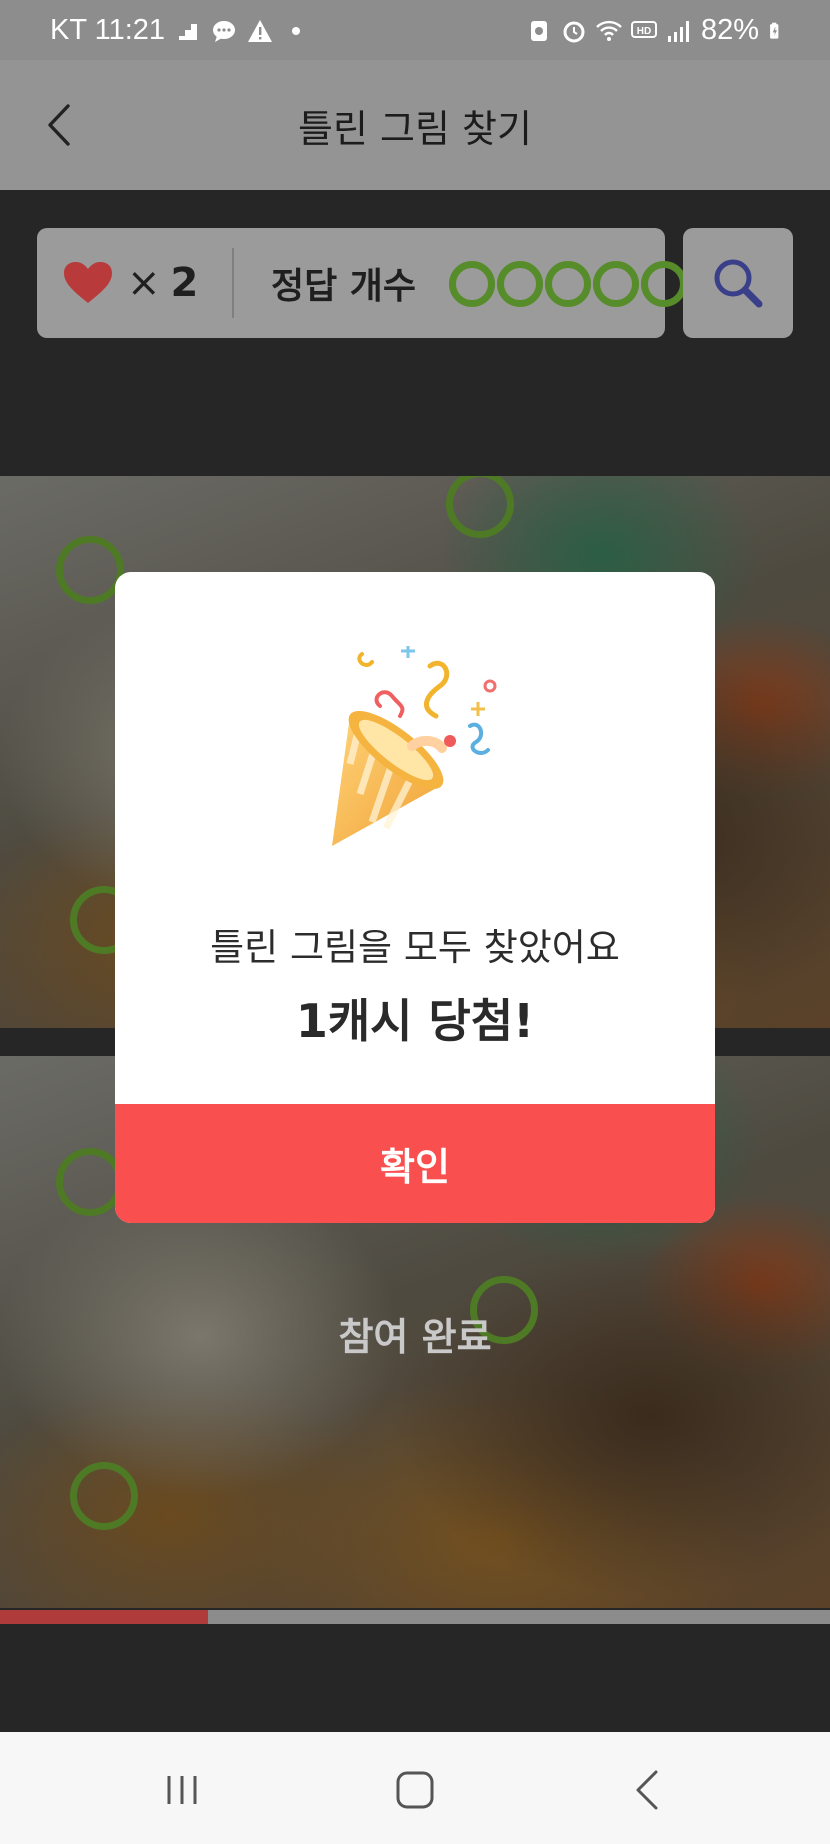 Image resolution: width=830 pixels, height=1844 pixels. Describe the element at coordinates (188, 31) in the screenshot. I see `signal-steps-icon` at that location.